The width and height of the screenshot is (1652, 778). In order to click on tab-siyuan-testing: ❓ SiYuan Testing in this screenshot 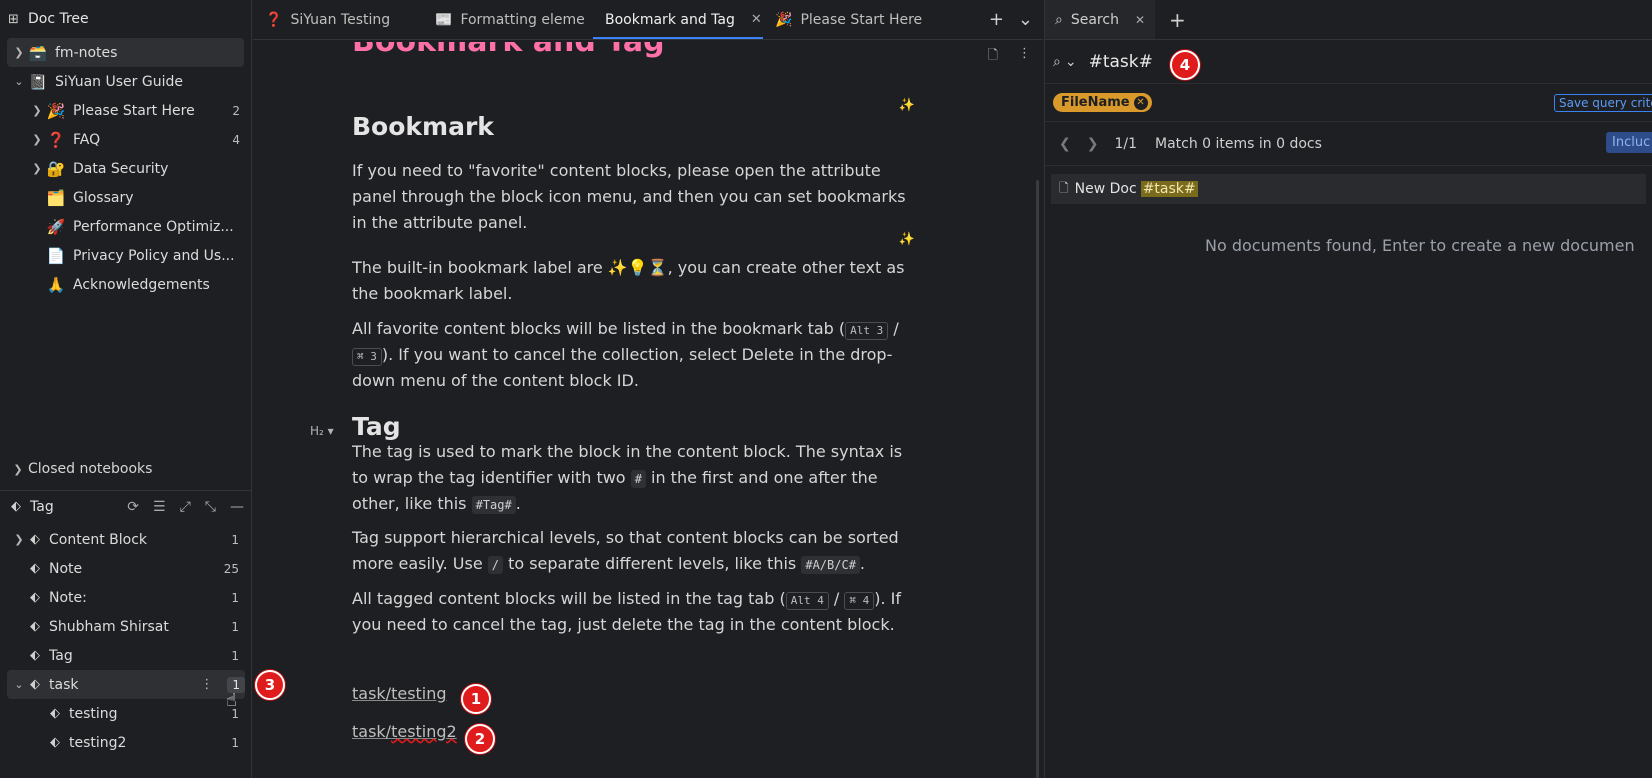, I will do `click(338, 19)`.